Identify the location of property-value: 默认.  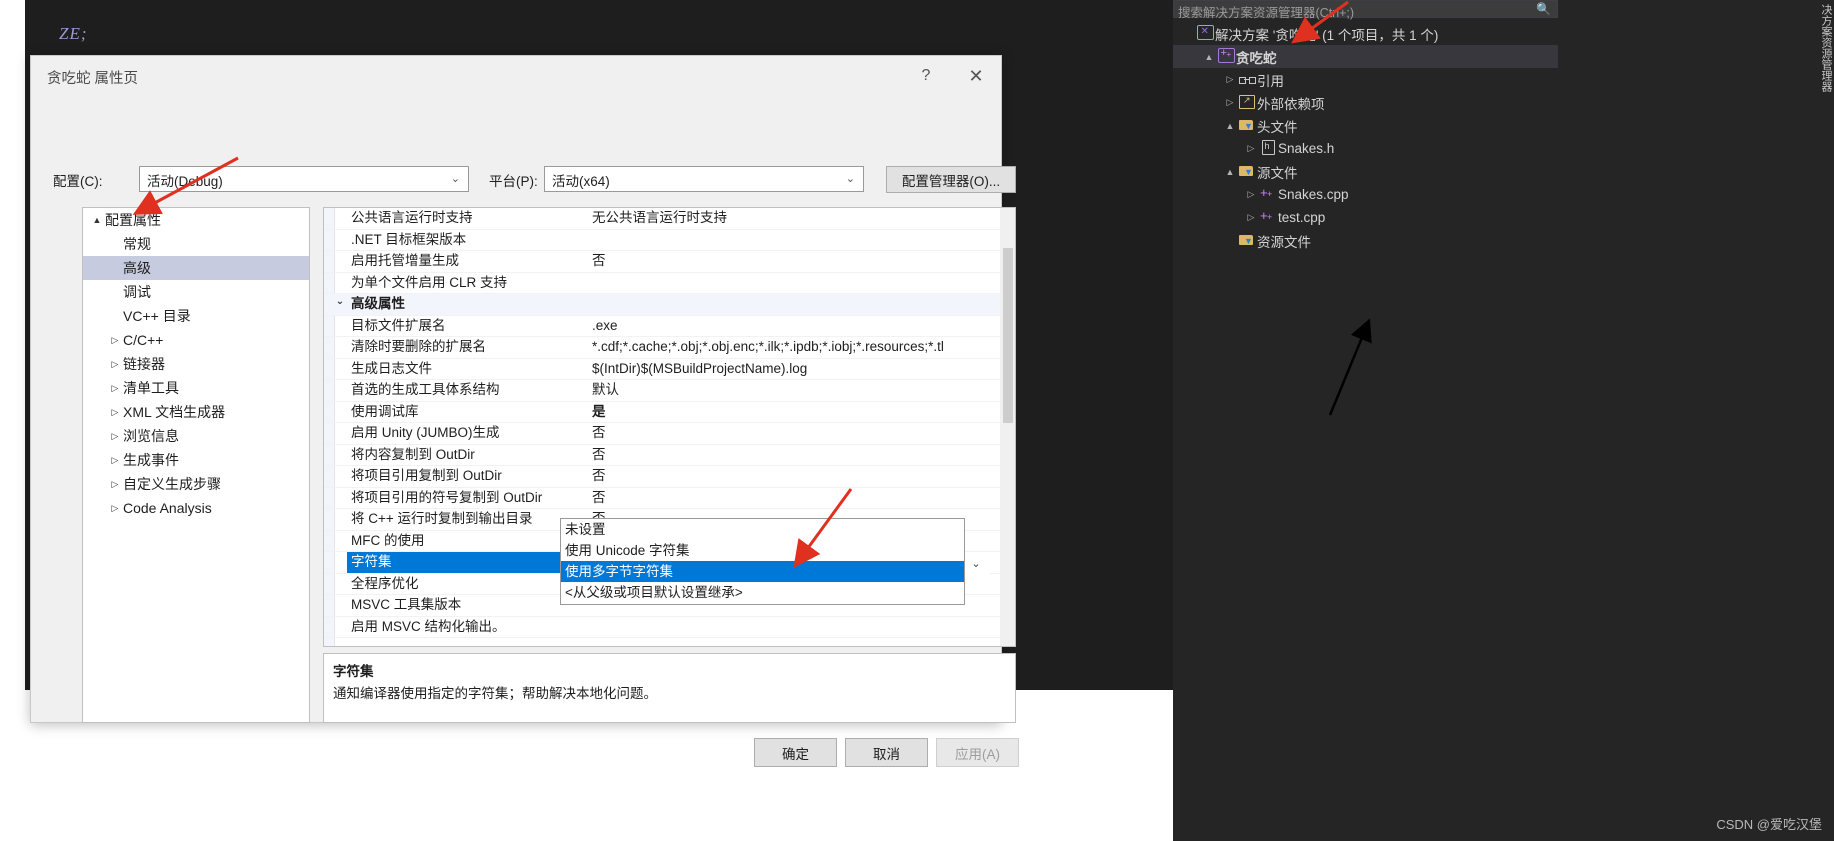
(799, 390).